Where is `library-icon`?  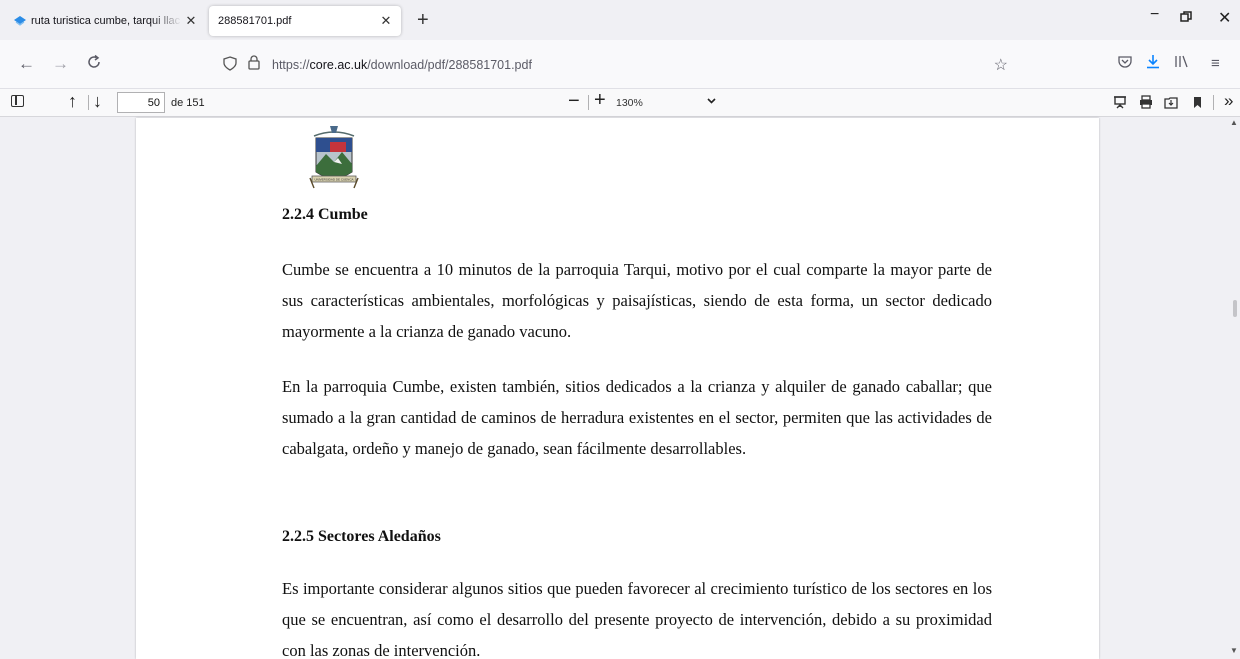 library-icon is located at coordinates (1182, 64).